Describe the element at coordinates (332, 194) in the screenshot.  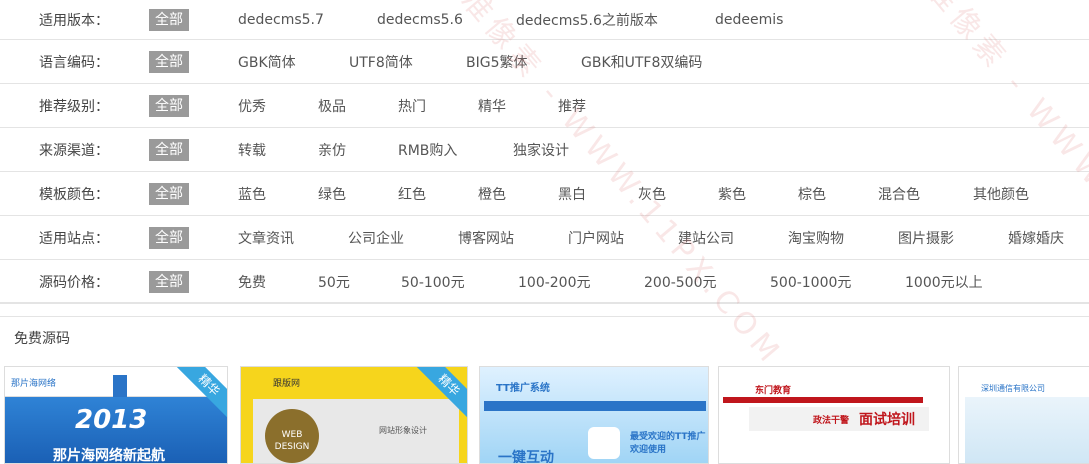
I see `filter-option: 绿色` at that location.